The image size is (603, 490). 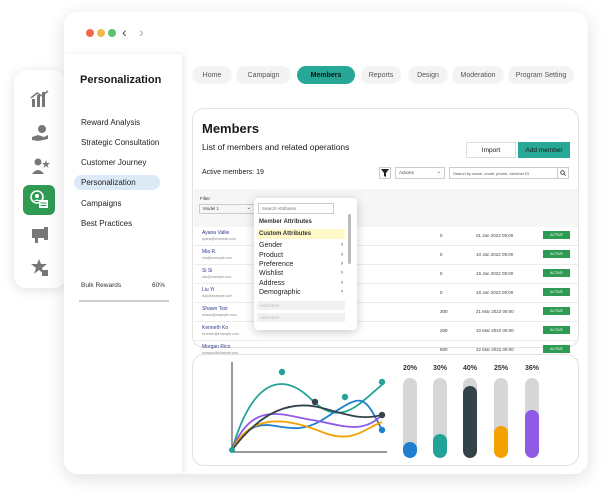 What do you see at coordinates (444, 311) in the screenshot?
I see `member-points: 300` at bounding box center [444, 311].